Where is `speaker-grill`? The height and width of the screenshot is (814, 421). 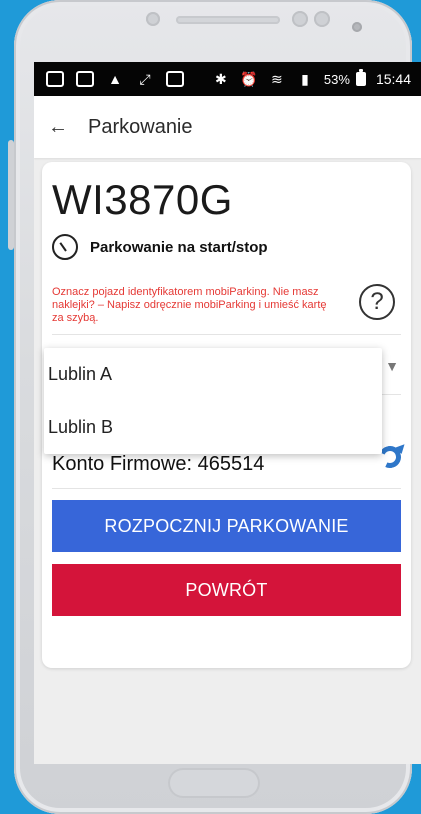
speaker-grill is located at coordinates (228, 20).